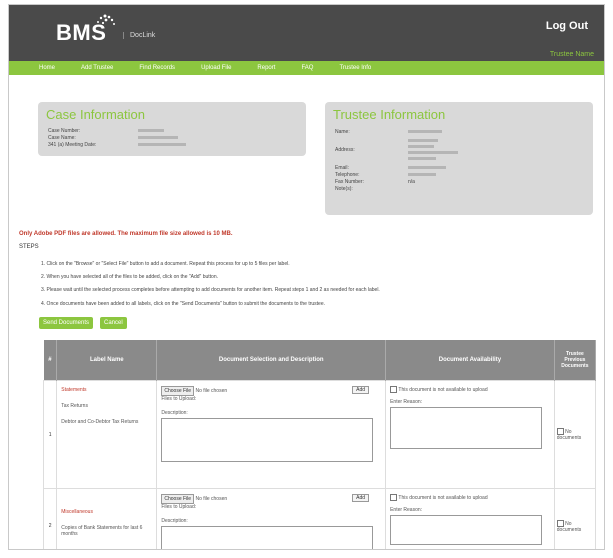 This screenshot has width=613, height=558. I want to click on nav-trustee-info: Trustee Info, so click(355, 68).